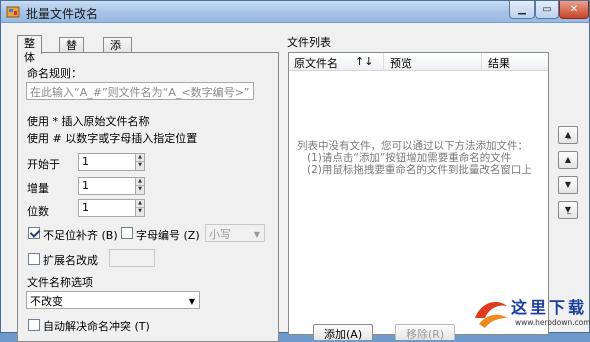  I want to click on case-select-value: 小写, so click(220, 234).